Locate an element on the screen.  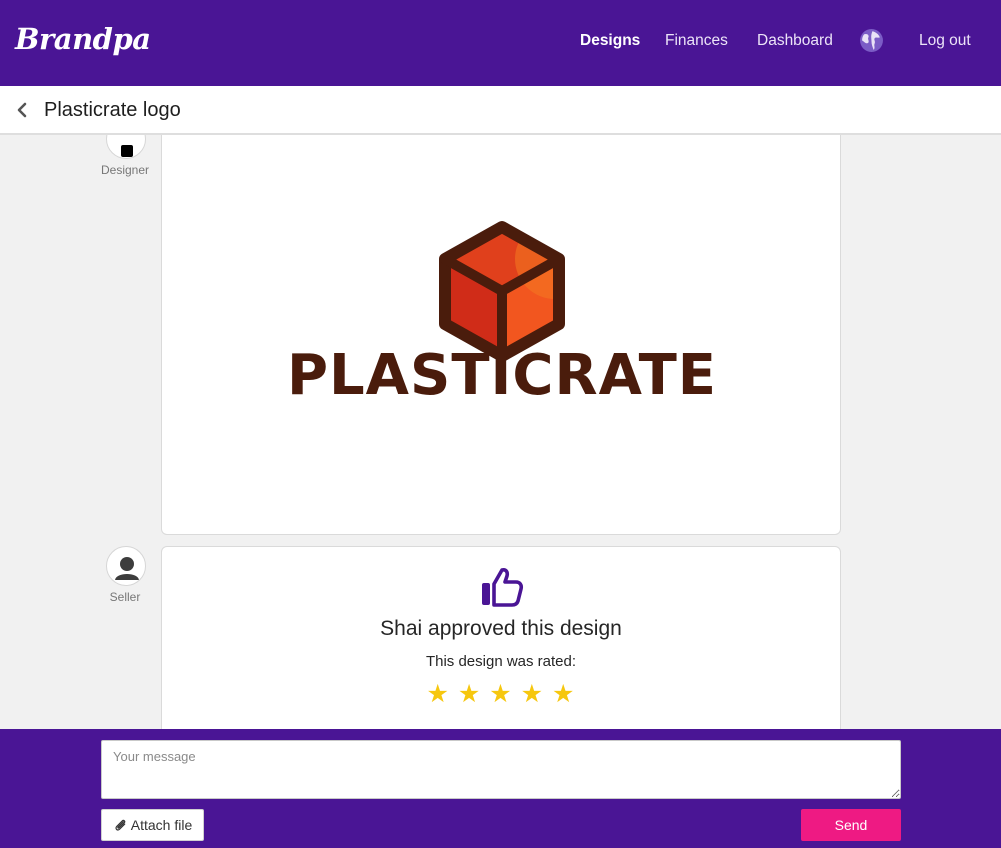
logo-wordmark: PLASTICRATE is located at coordinates (502, 375).